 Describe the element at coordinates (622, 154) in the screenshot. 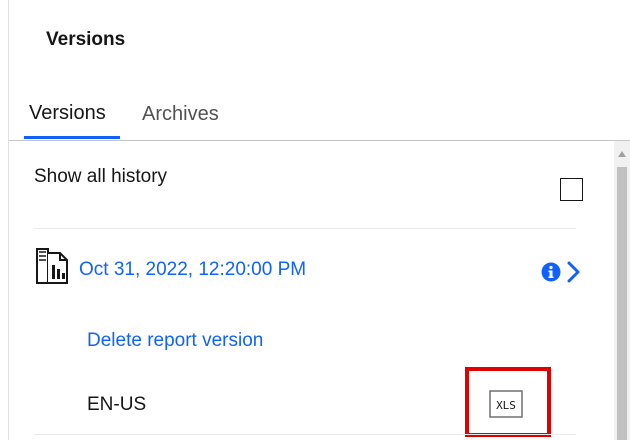

I see `scroll-up-arrow-icon` at that location.